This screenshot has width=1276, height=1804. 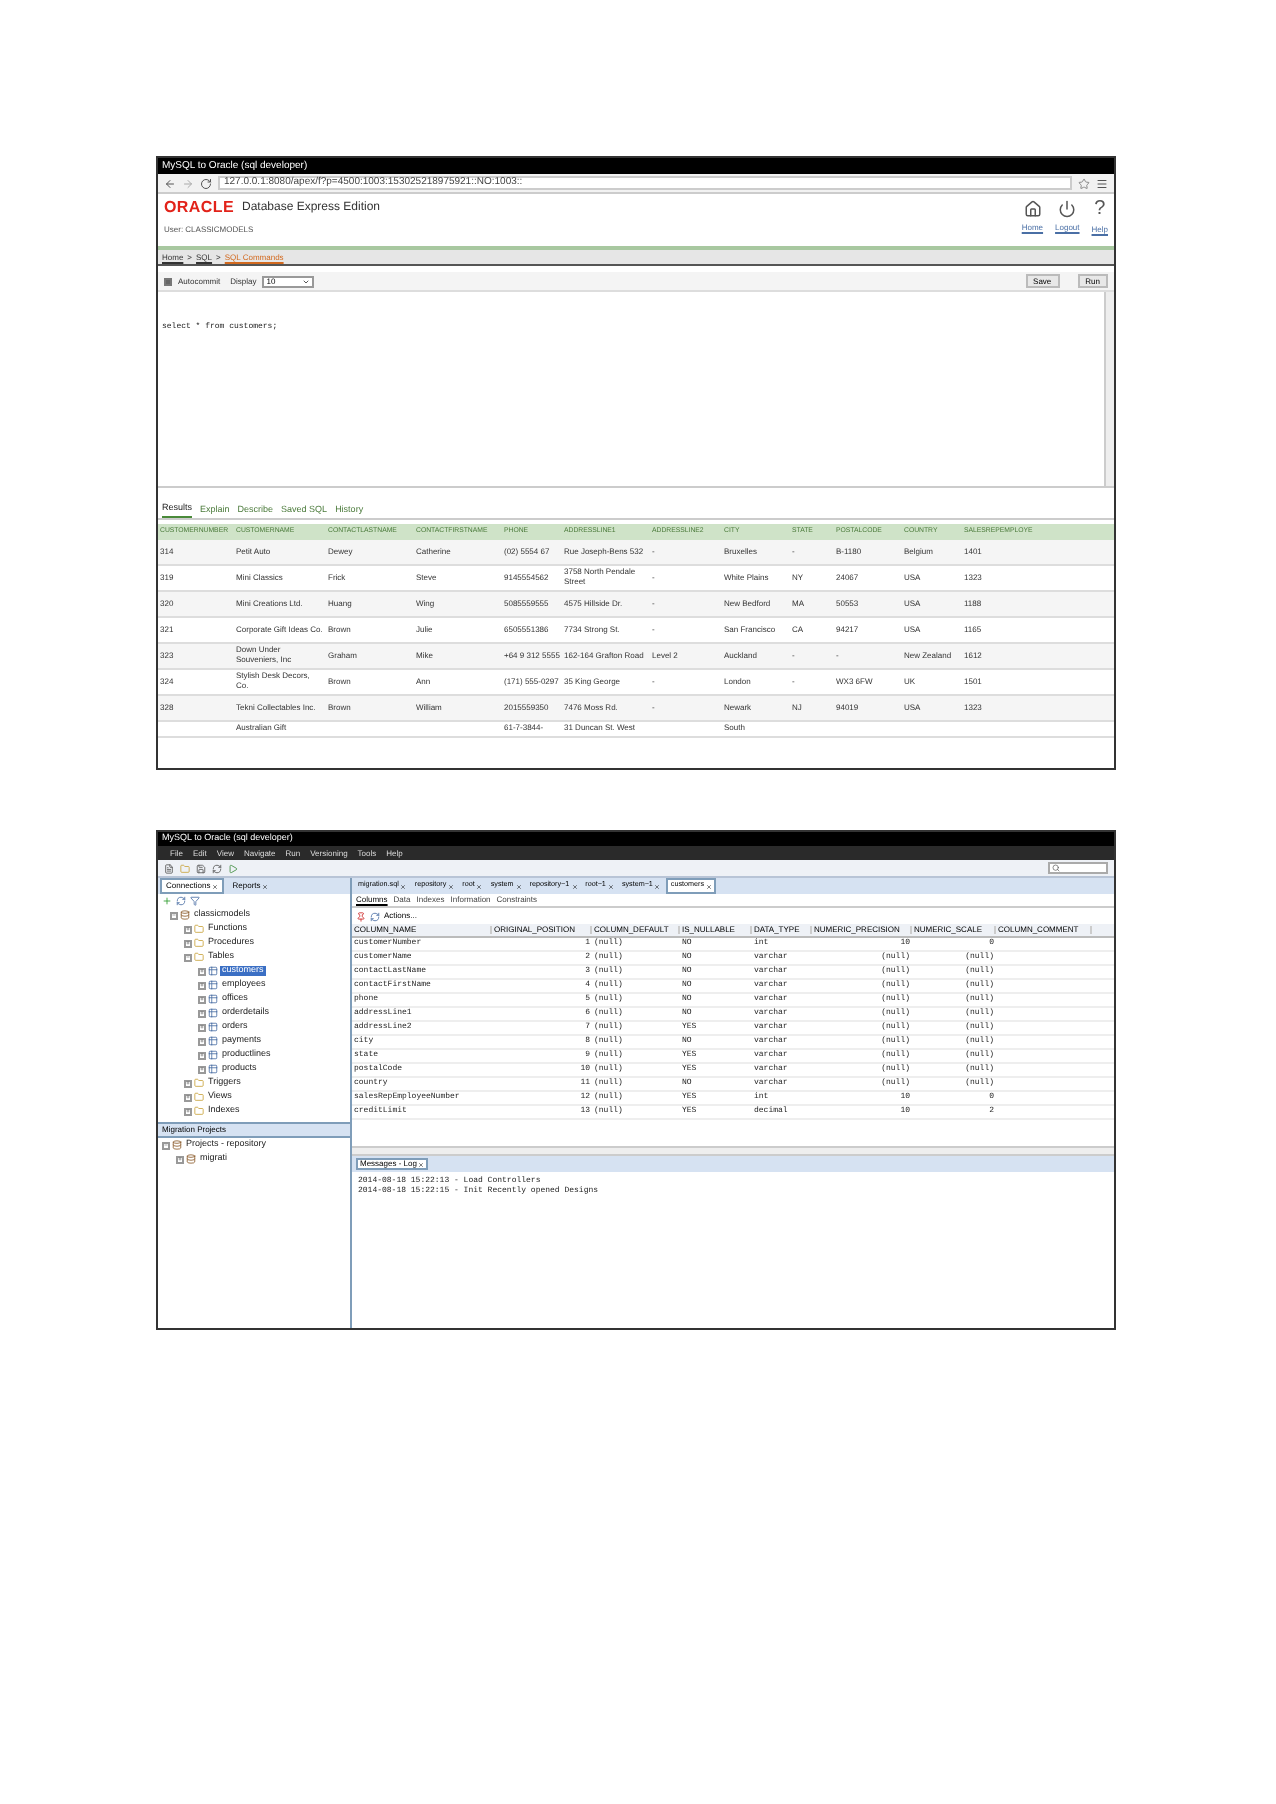 What do you see at coordinates (1032, 209) in the screenshot?
I see `home-icon` at bounding box center [1032, 209].